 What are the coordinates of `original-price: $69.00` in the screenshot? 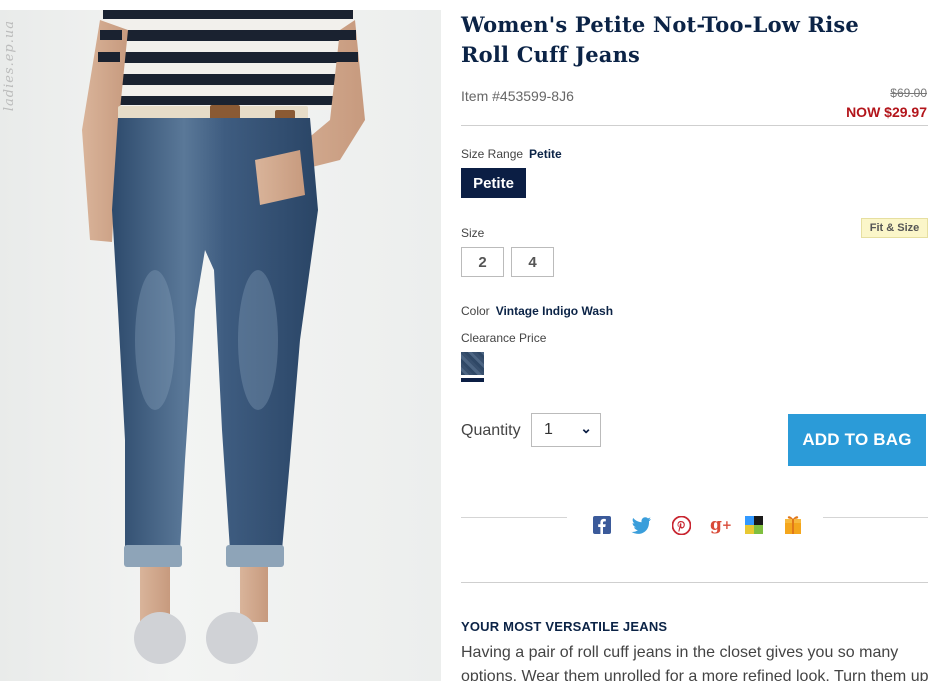 It's located at (908, 93).